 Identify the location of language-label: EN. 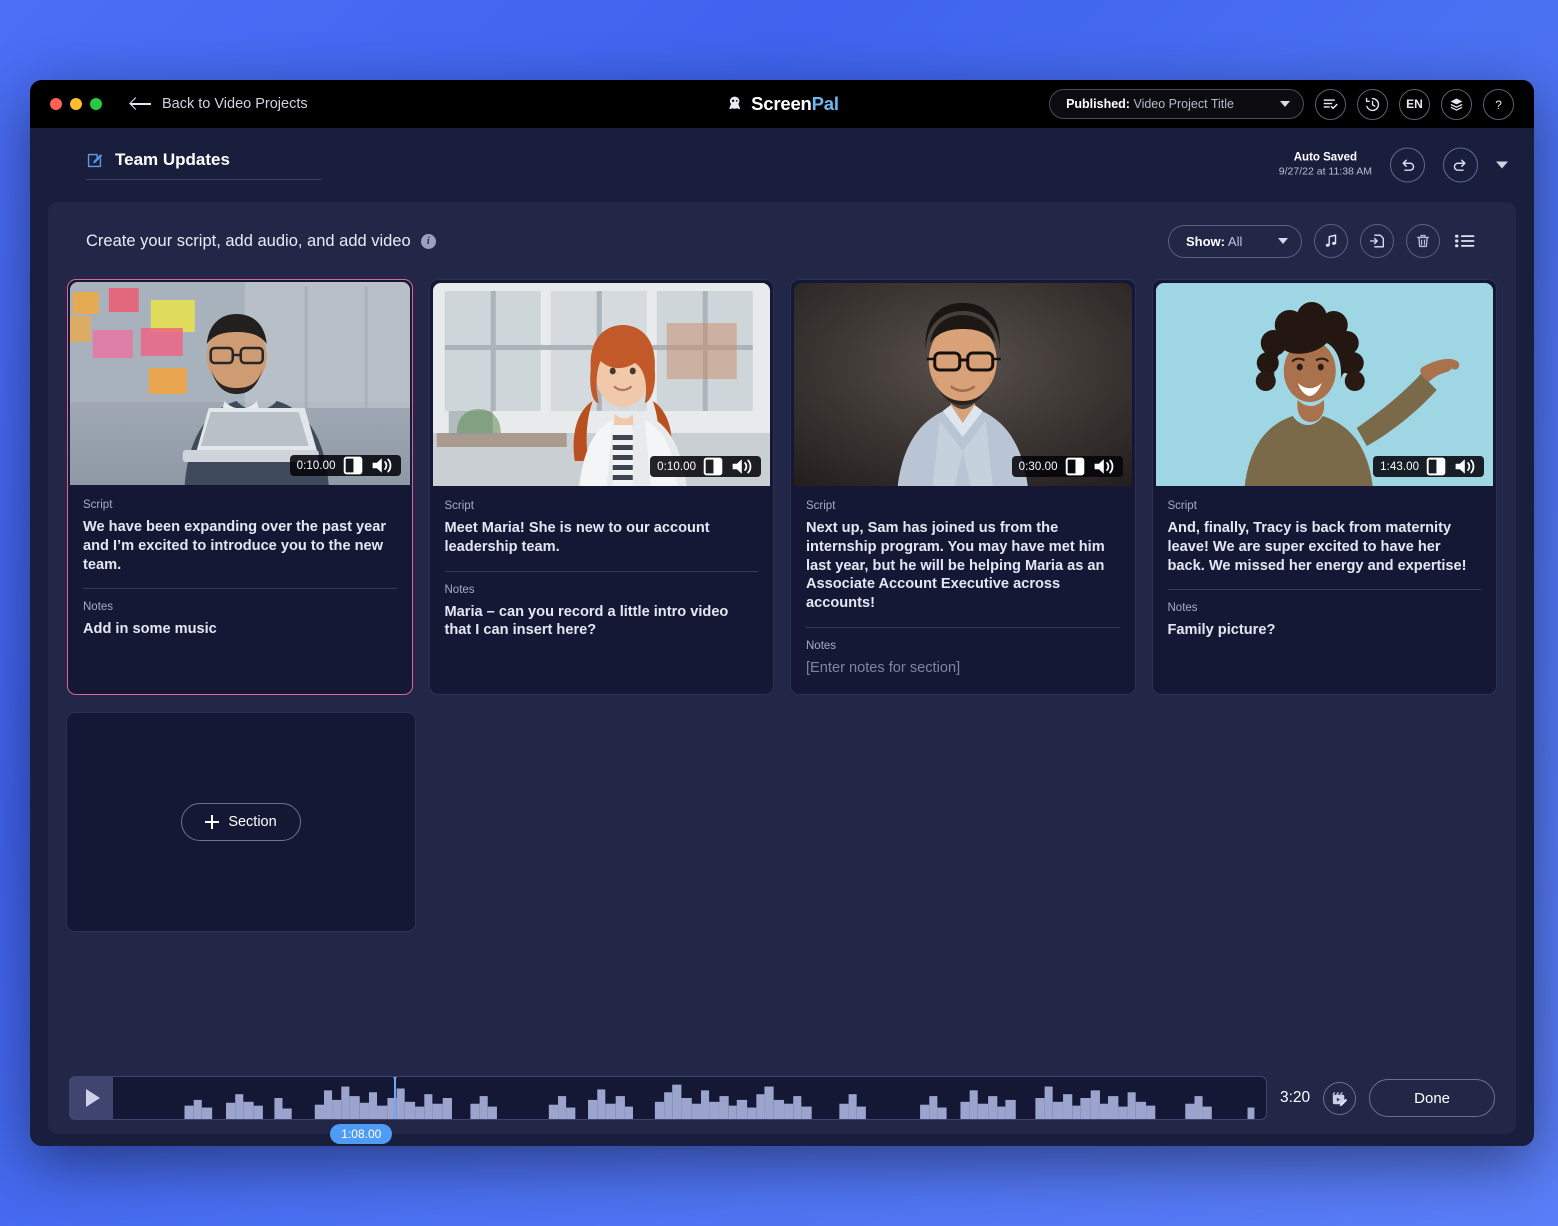
(1414, 104).